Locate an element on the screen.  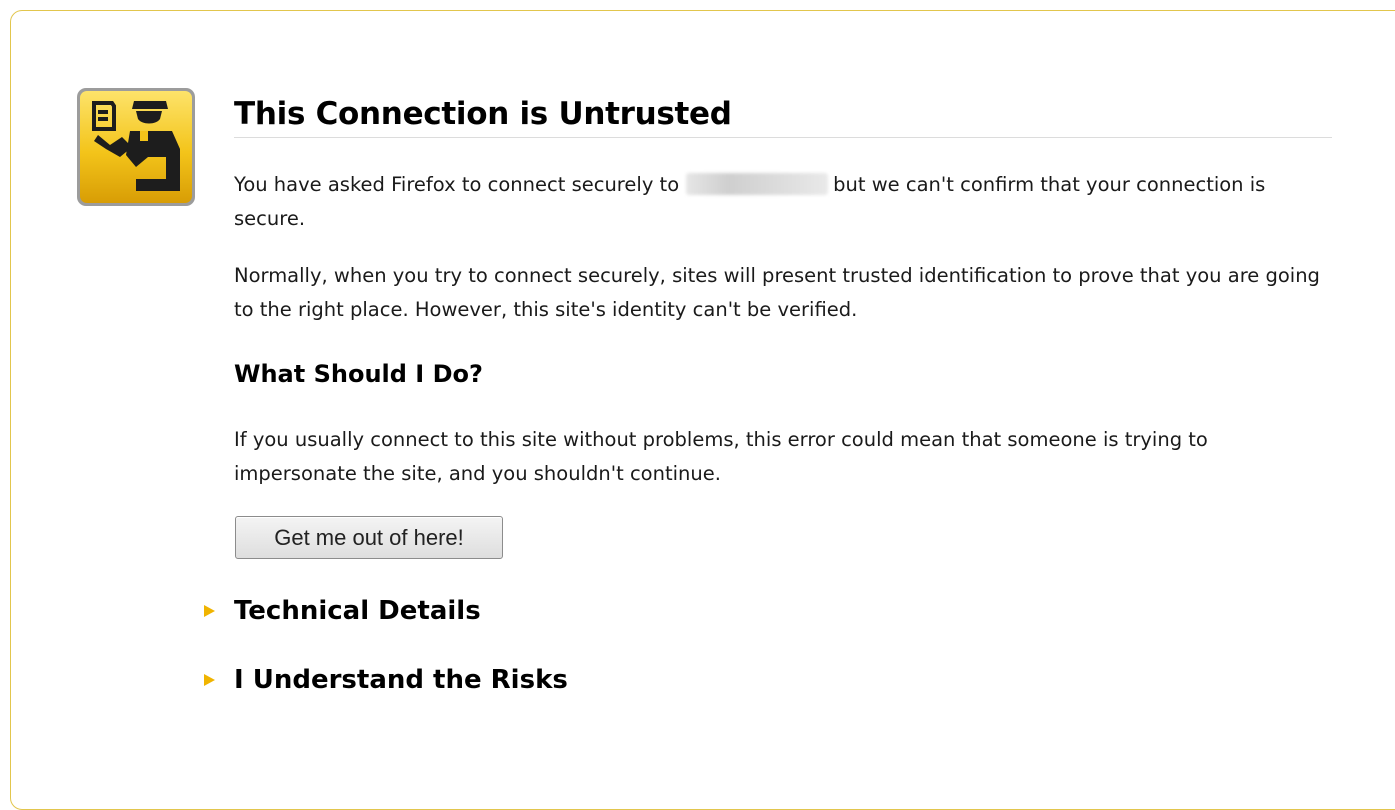
understand-risks-label: I Understand the Risks is located at coordinates (401, 680).